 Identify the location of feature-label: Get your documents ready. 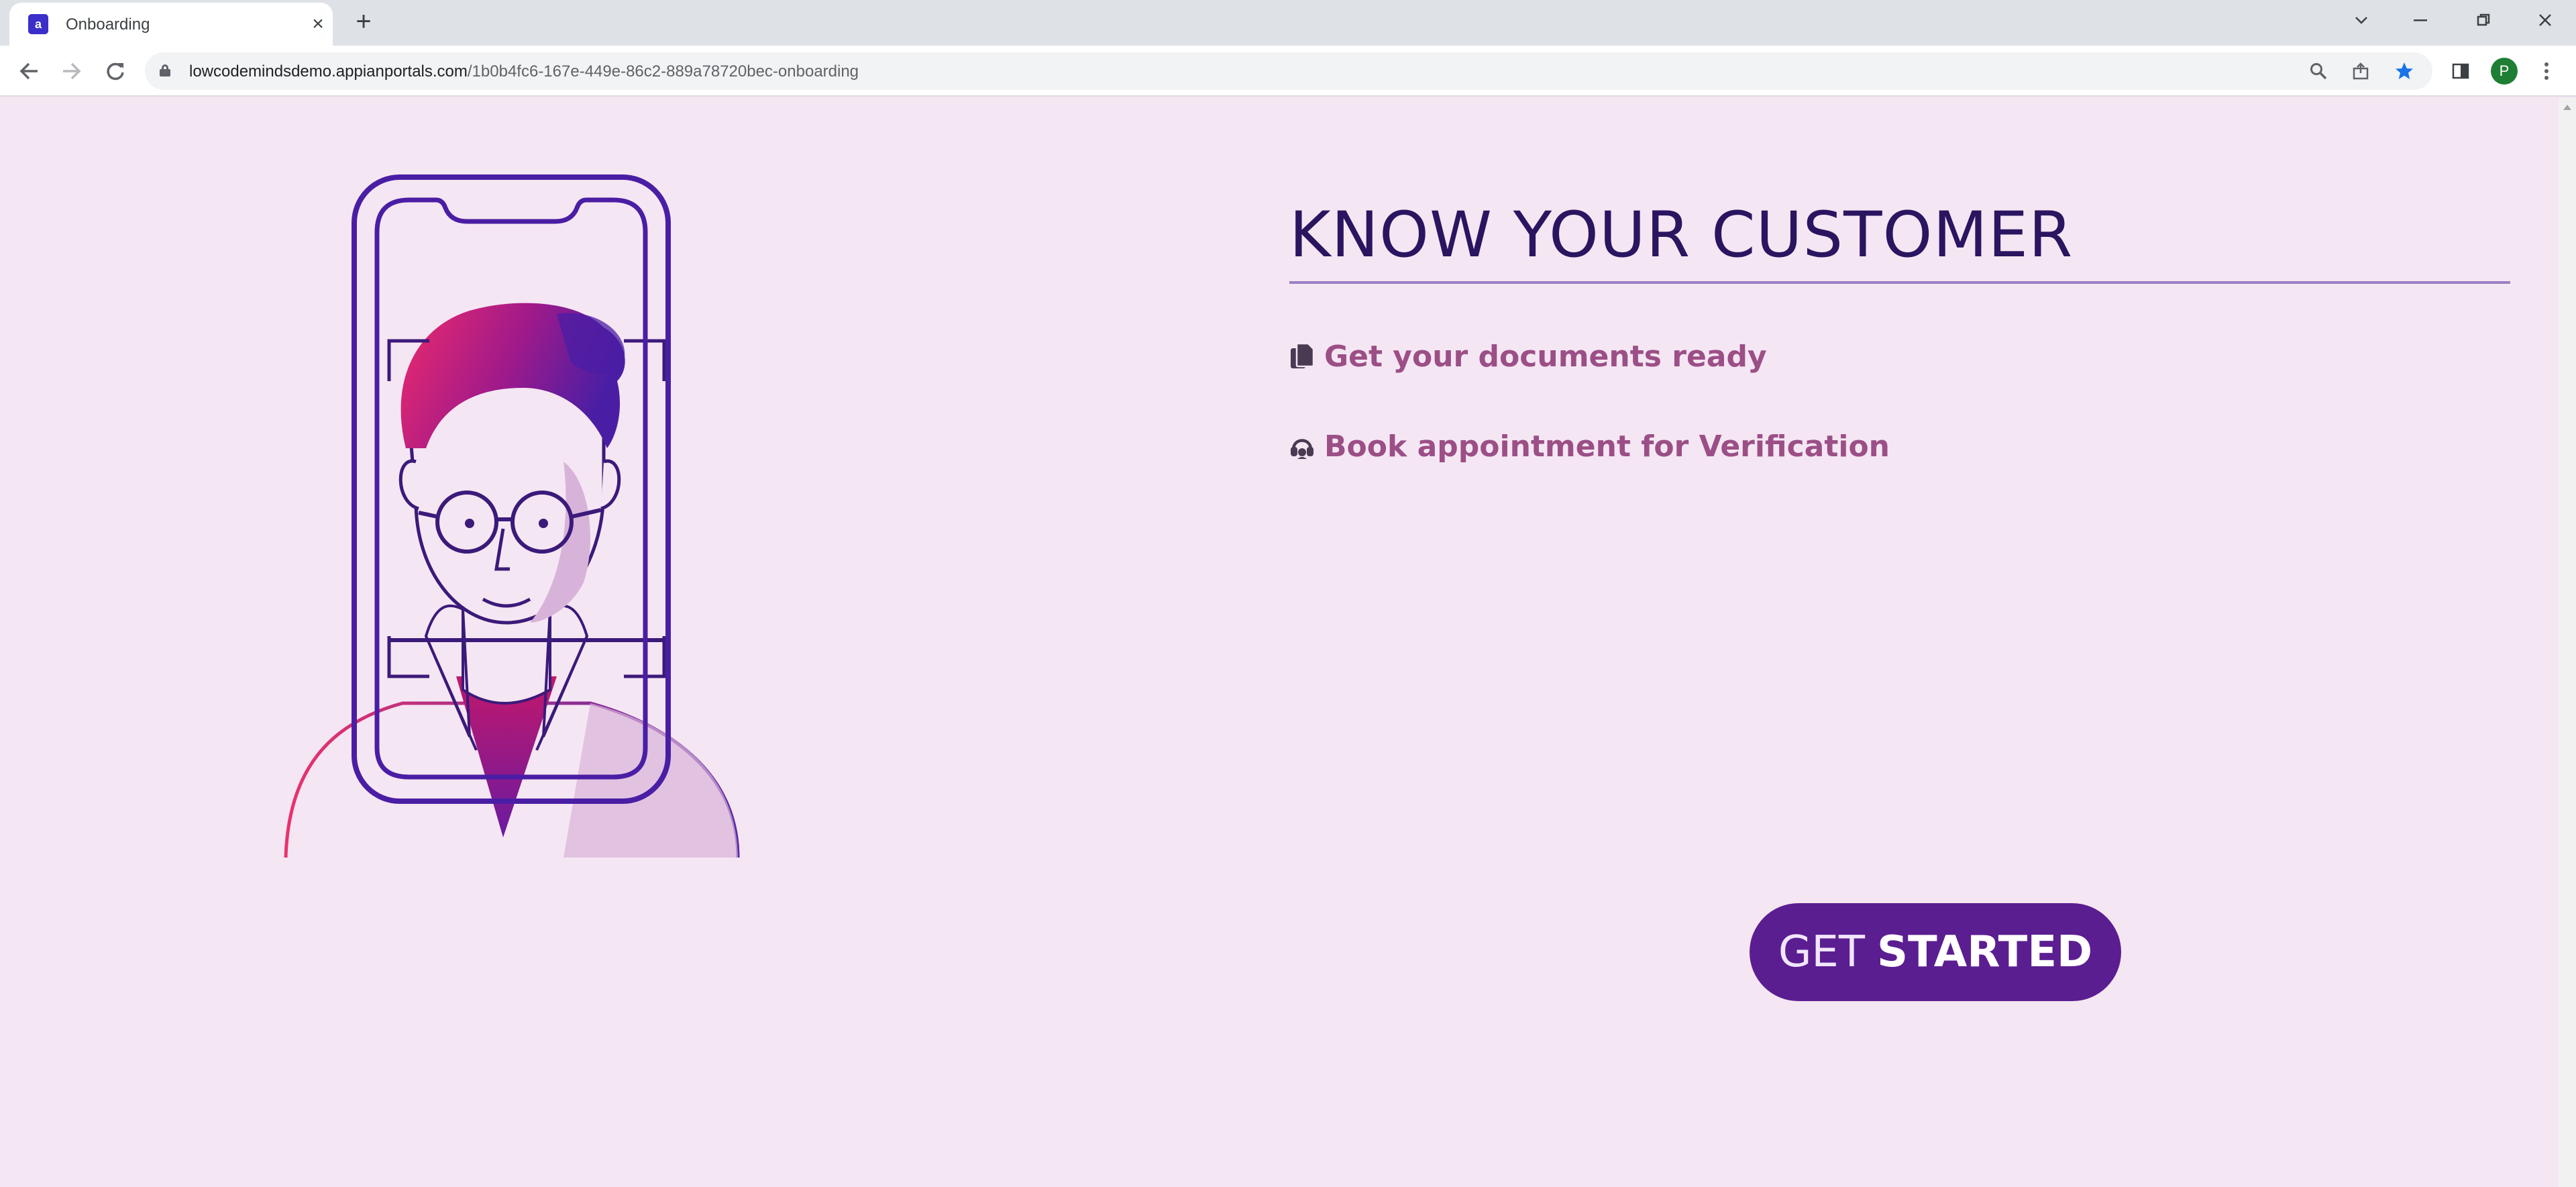
(1545, 357).